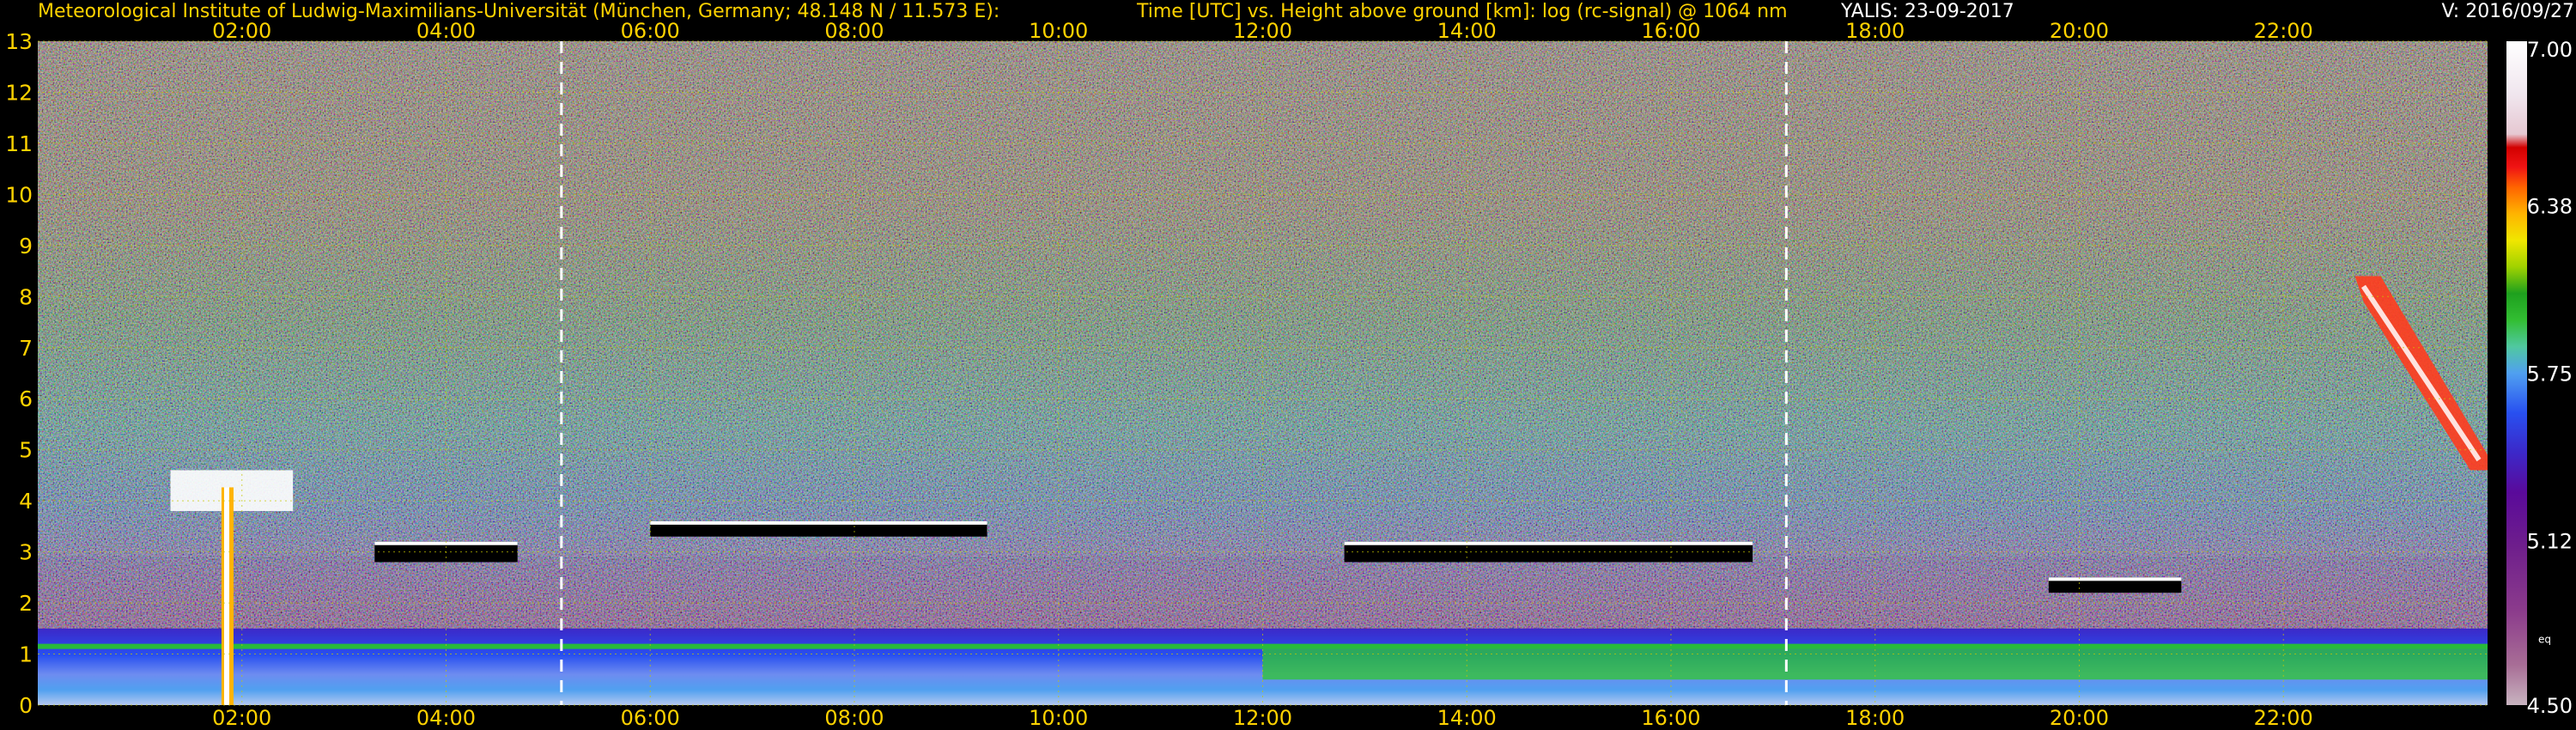 The image size is (2576, 730). What do you see at coordinates (2550, 50) in the screenshot?
I see `colorbar-tick-label: 7.00` at bounding box center [2550, 50].